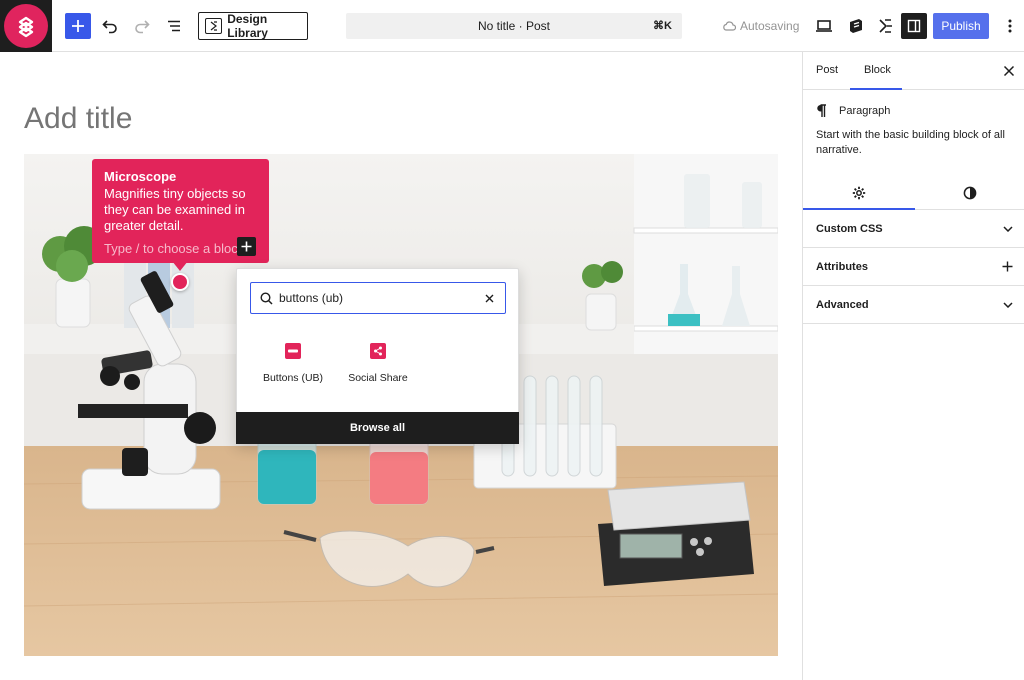 The image size is (1024, 680). What do you see at coordinates (172, 248) in the screenshot?
I see `hotspot-block-placeholder: Type / to choose a block` at bounding box center [172, 248].